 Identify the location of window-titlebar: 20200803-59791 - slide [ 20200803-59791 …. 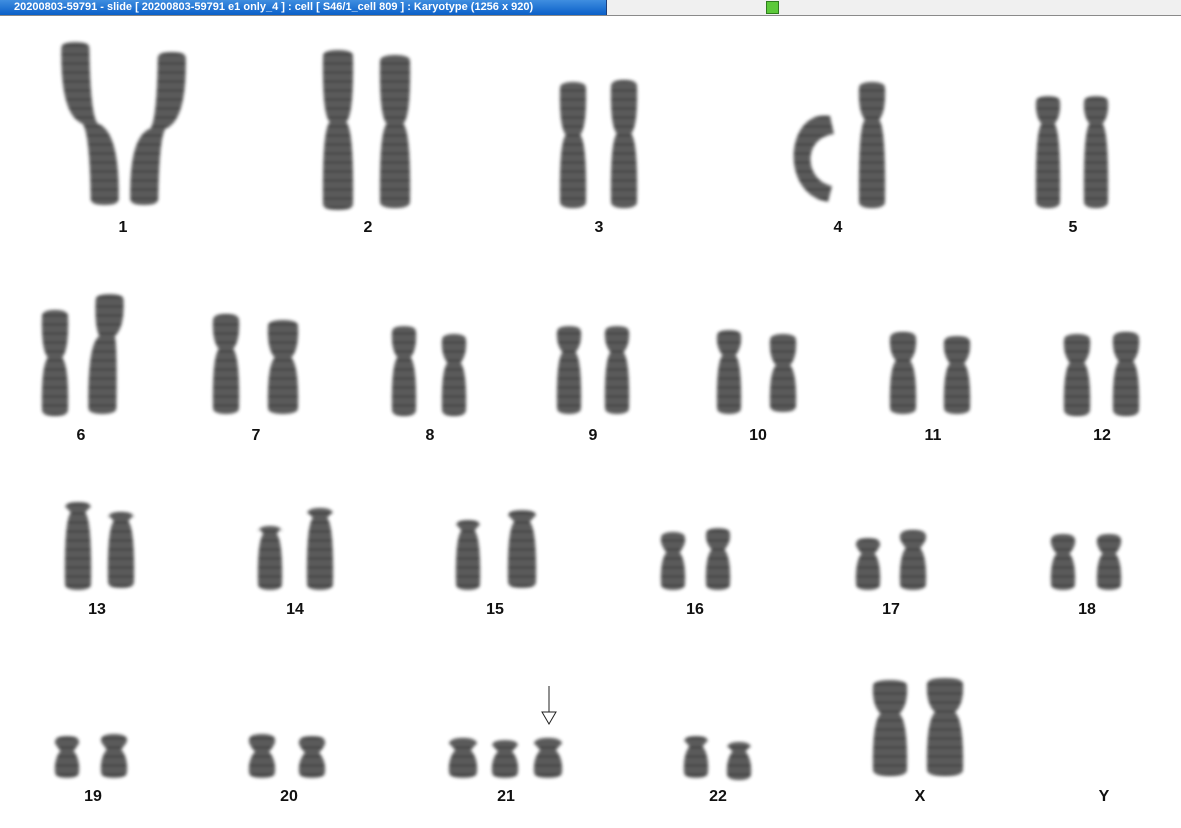
(590, 8).